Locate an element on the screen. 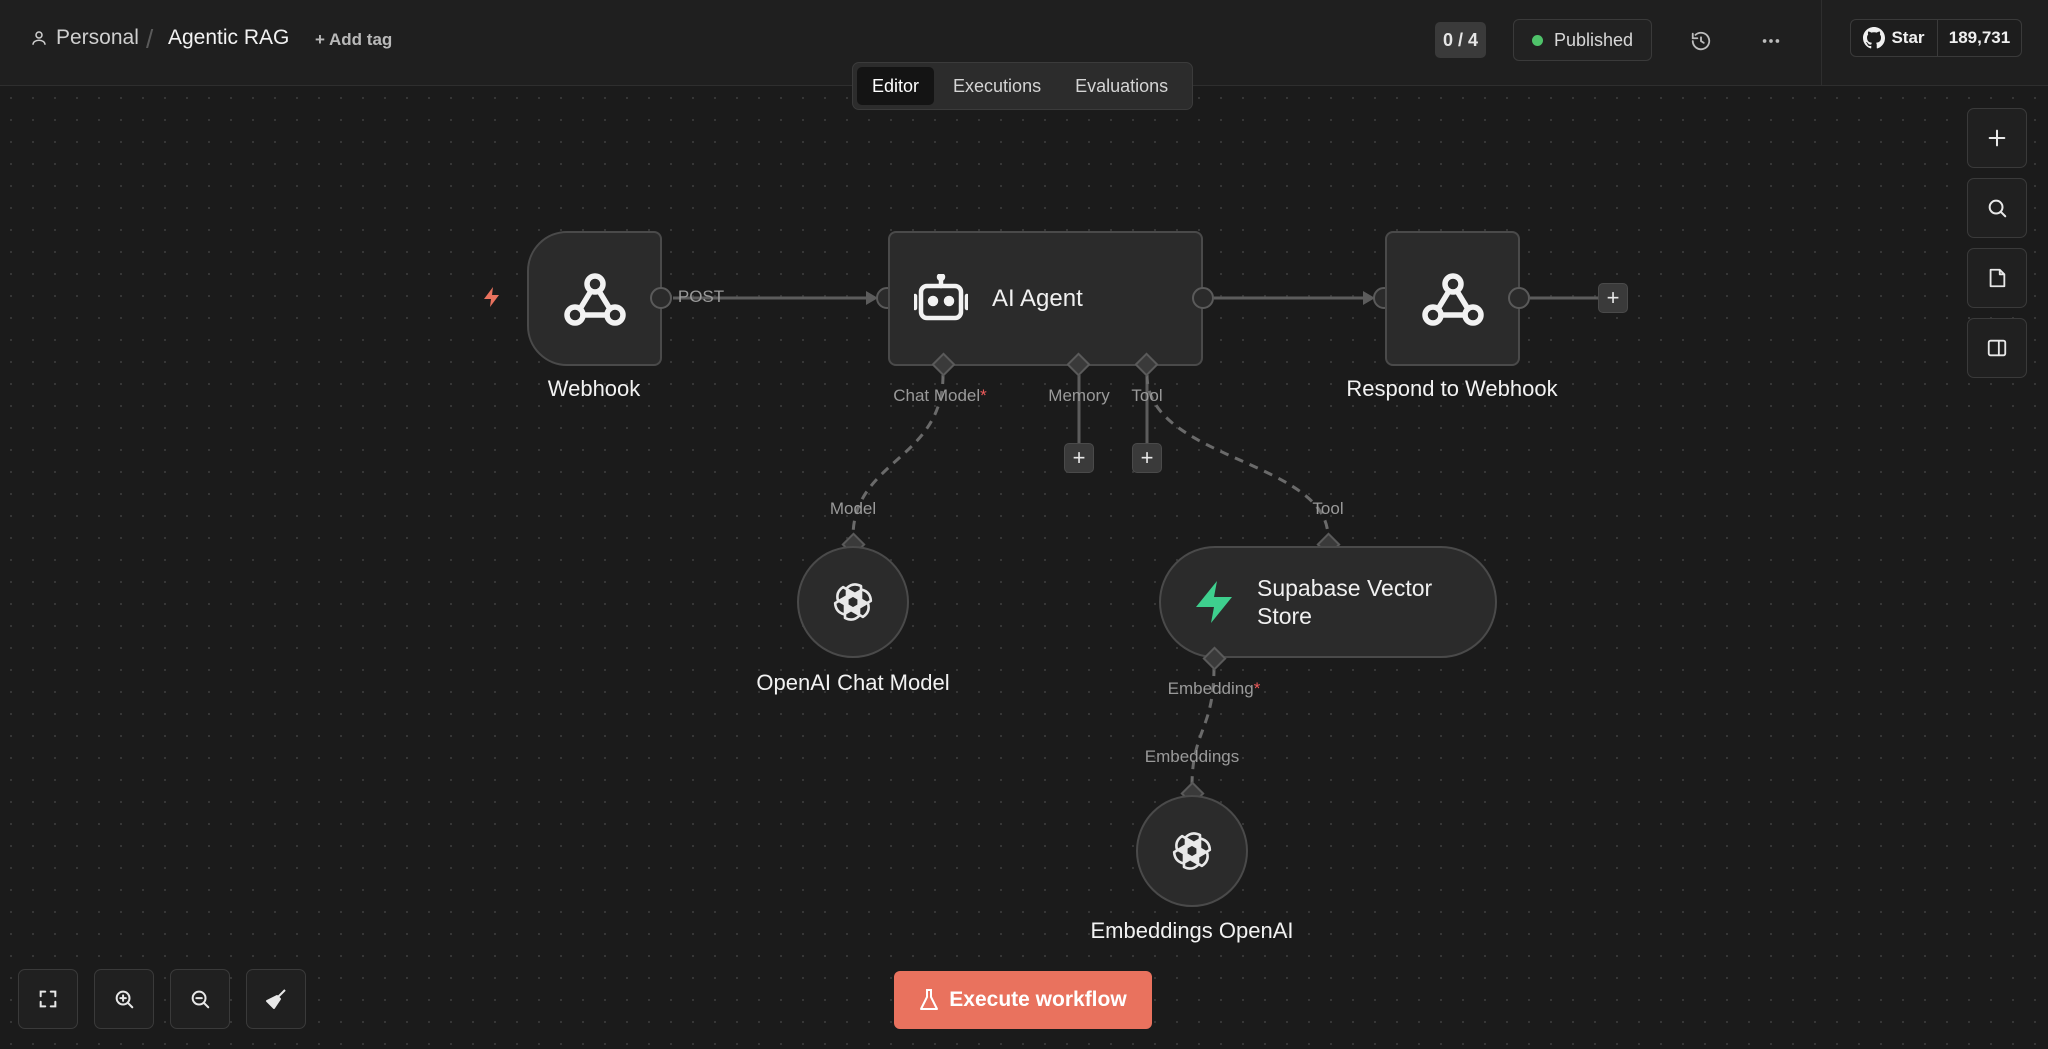 This screenshot has height=1049, width=2048. publish-status-label: Published is located at coordinates (1593, 39).